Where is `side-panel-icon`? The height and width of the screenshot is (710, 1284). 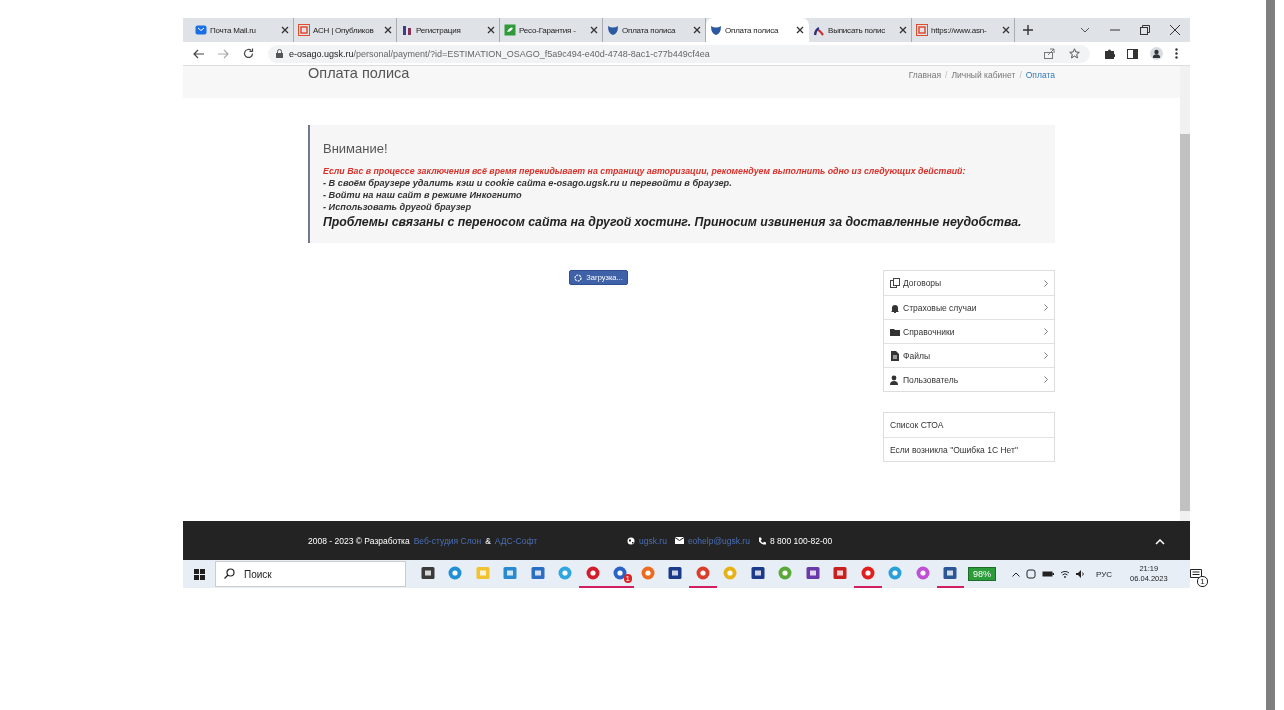
side-panel-icon is located at coordinates (1132, 53).